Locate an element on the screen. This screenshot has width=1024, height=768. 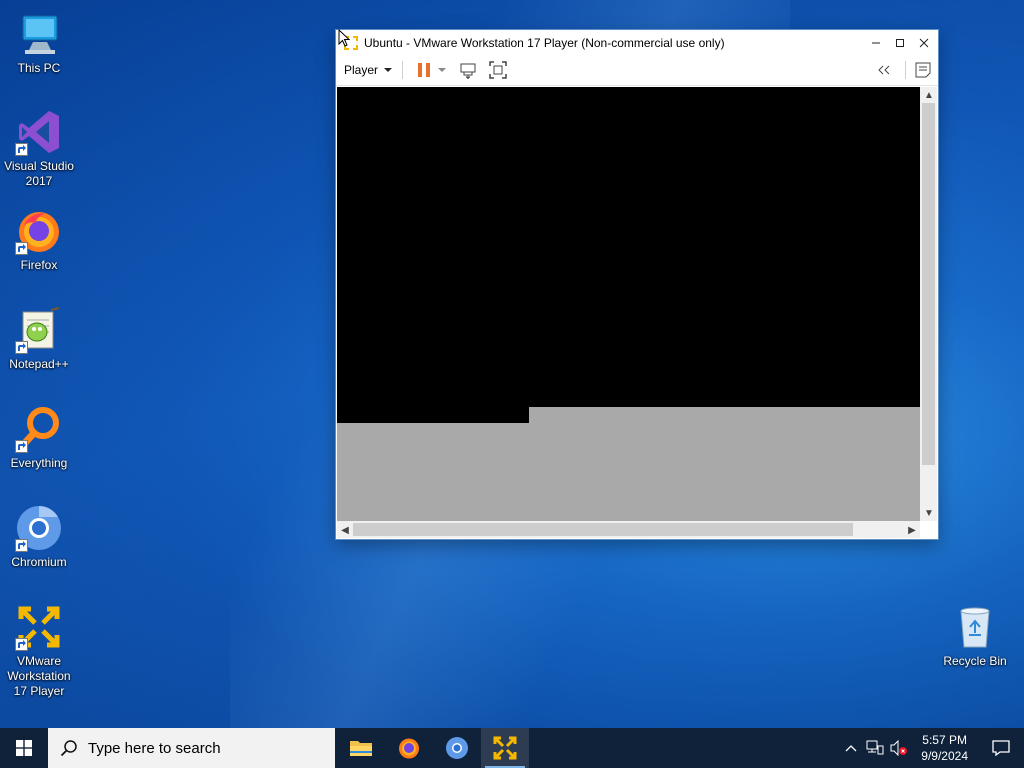
desktop-icon-label: This PC is located at coordinates (39, 68).